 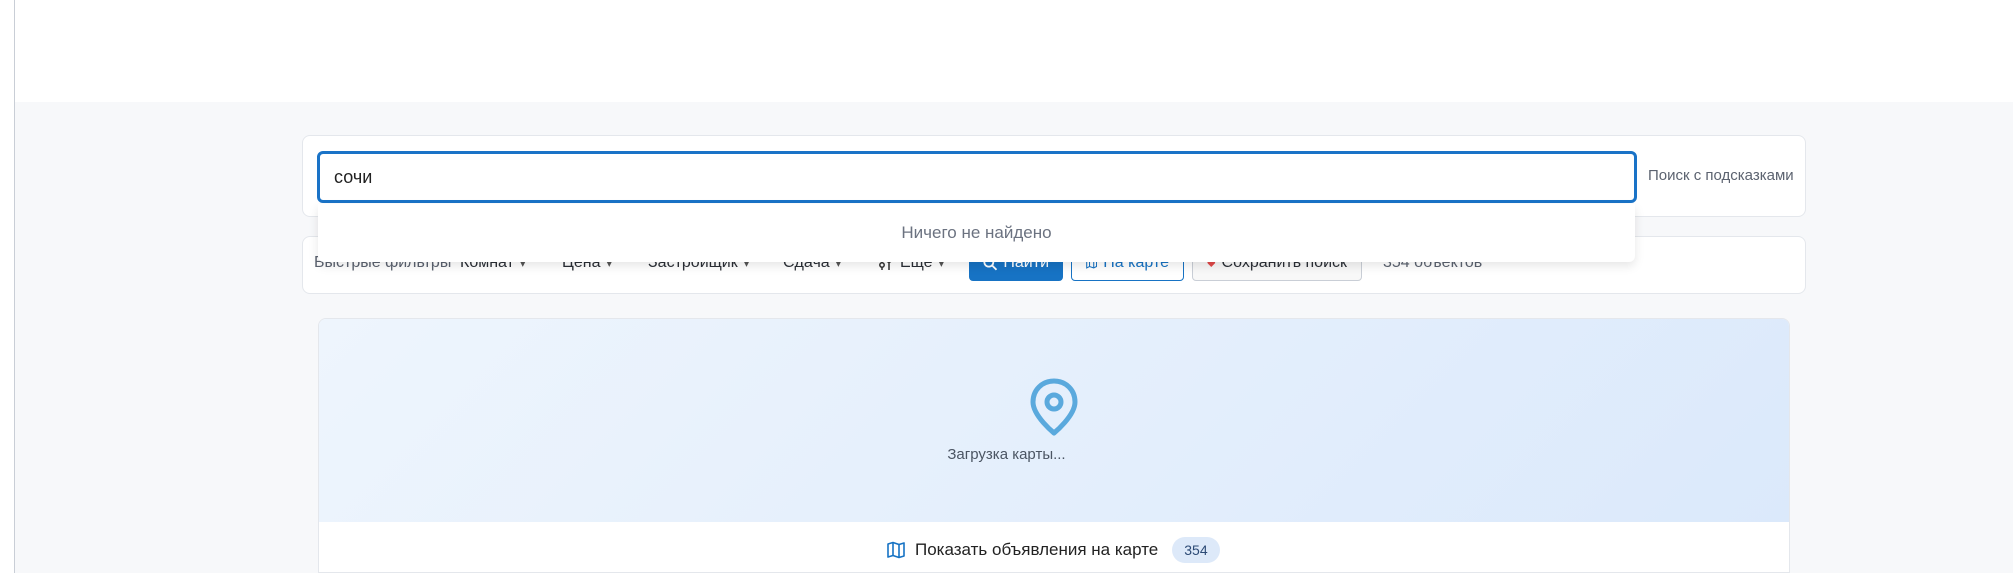 I want to click on suggestions-dropdown: Ничего не найдено, so click(x=976, y=233).